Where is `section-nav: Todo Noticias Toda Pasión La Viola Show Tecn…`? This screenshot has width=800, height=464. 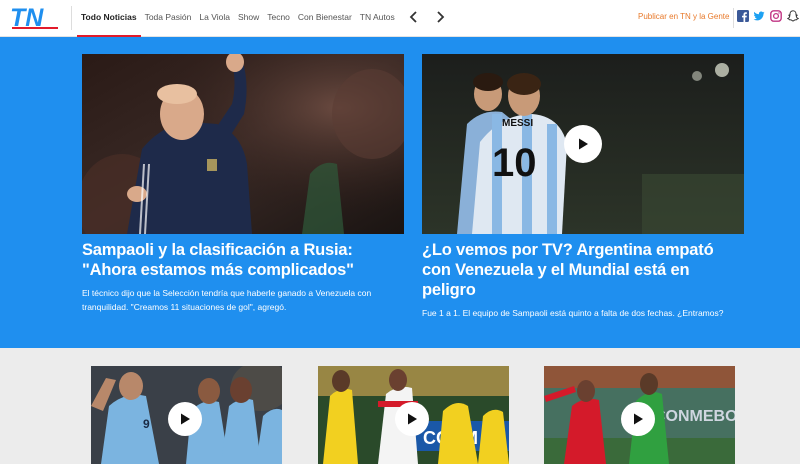 section-nav: Todo Noticias Toda Pasión La Viola Show Tecn… is located at coordinates (238, 18).